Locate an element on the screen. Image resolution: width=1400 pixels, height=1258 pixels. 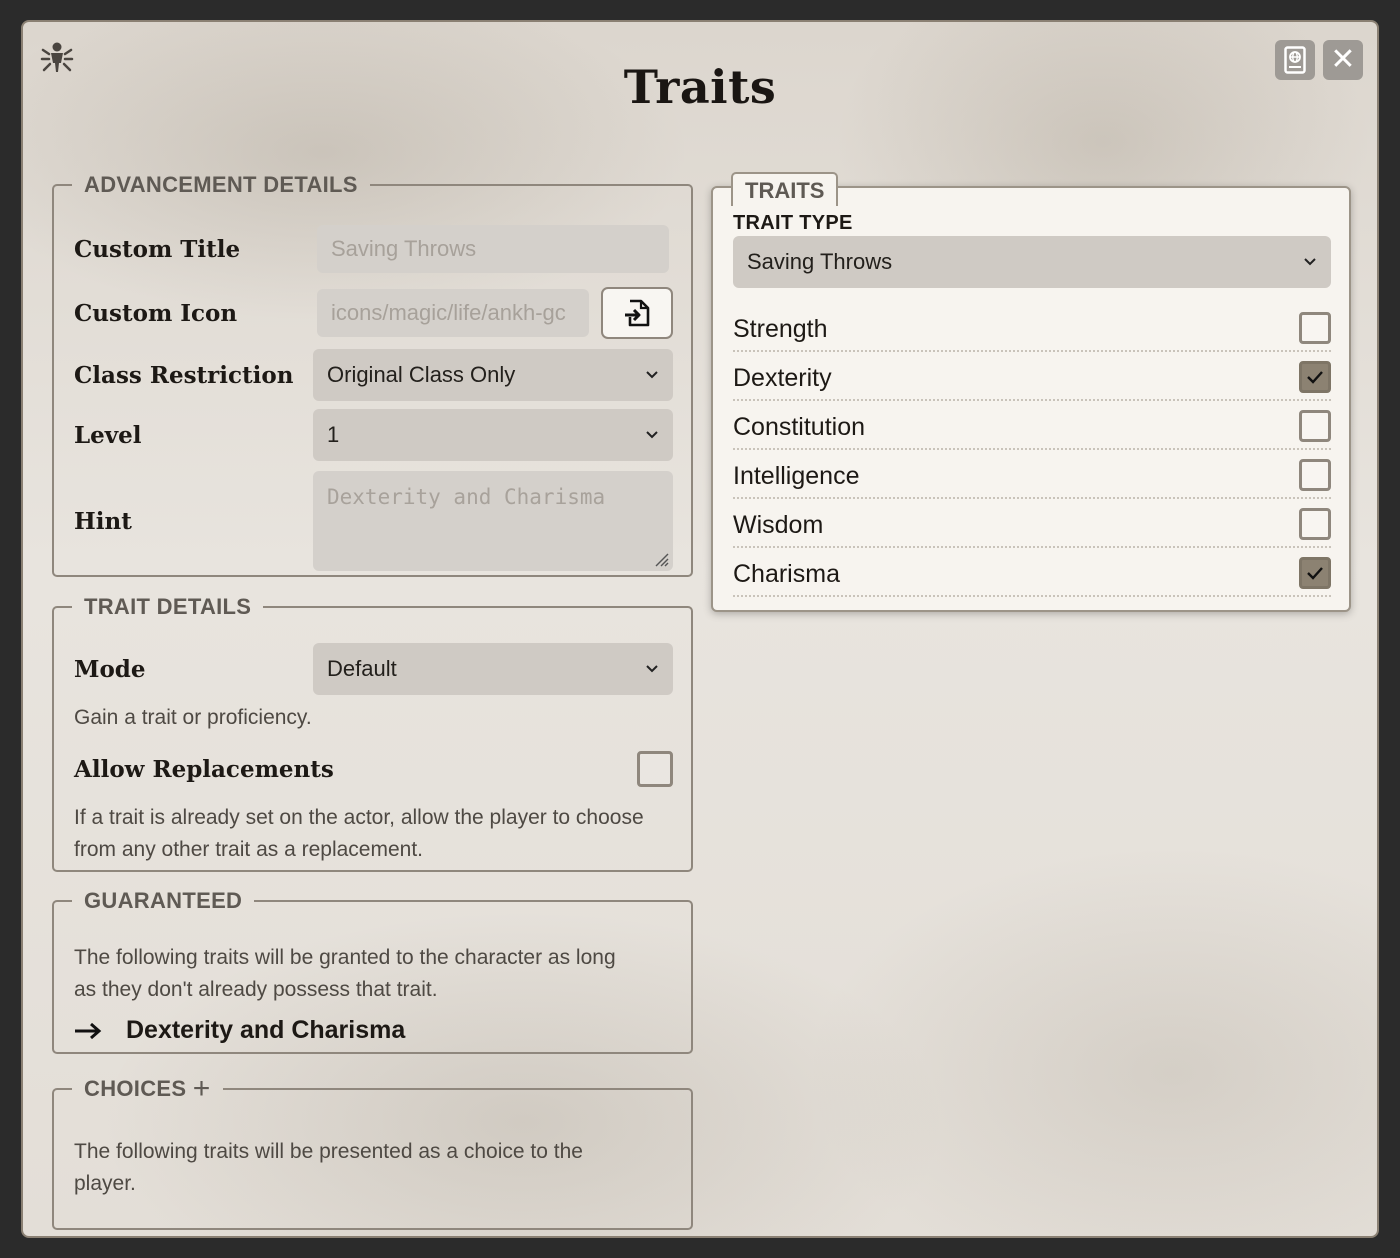
close-icon: ✕ is located at coordinates (1343, 59).